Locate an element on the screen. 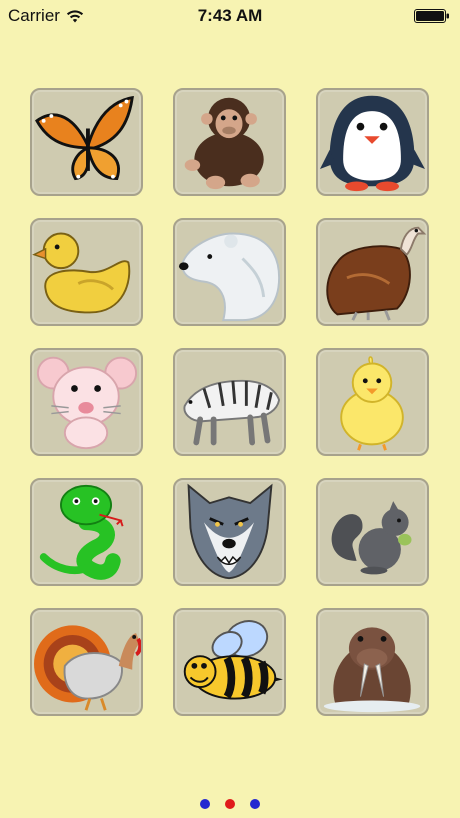 The height and width of the screenshot is (818, 460). chimpanzee-icon is located at coordinates (224, 143).